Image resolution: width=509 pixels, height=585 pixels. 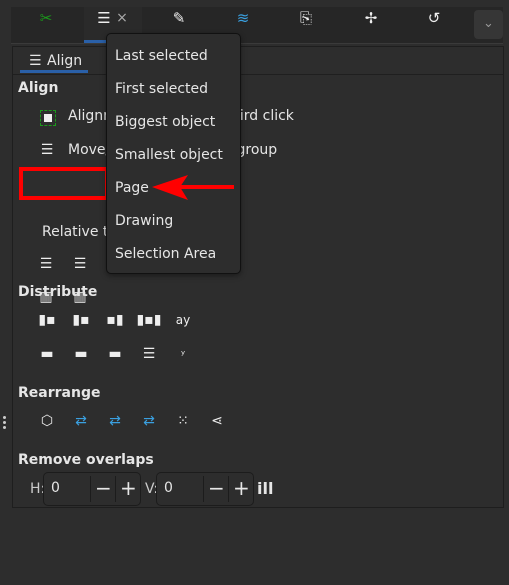 What do you see at coordinates (46, 264) in the screenshot?
I see `align-right-edge-icon: ☰` at bounding box center [46, 264].